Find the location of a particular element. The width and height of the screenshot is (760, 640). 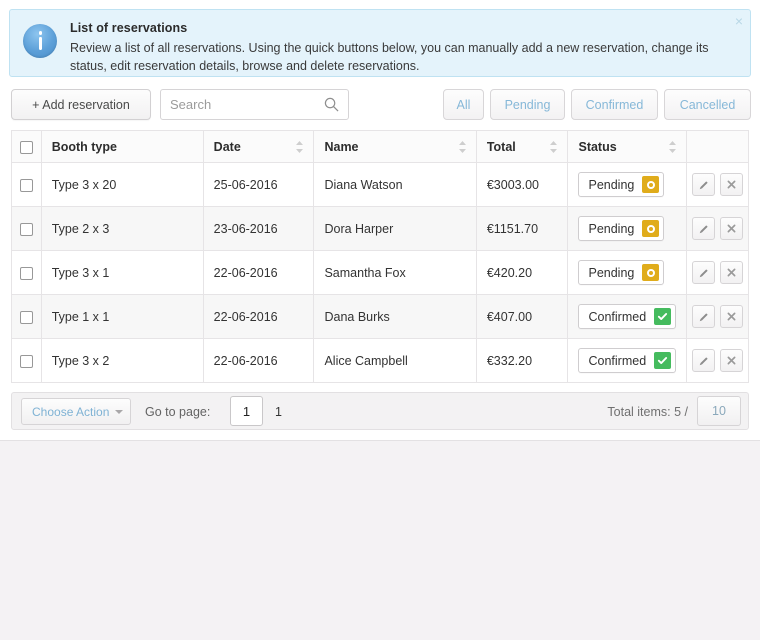

cell-name: Alice Campbell is located at coordinates (395, 360).